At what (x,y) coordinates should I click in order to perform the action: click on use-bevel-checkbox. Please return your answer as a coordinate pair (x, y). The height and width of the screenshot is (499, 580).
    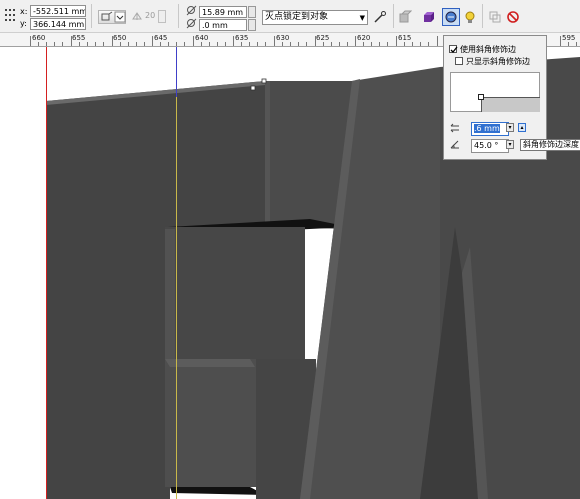
    Looking at the image, I should click on (453, 49).